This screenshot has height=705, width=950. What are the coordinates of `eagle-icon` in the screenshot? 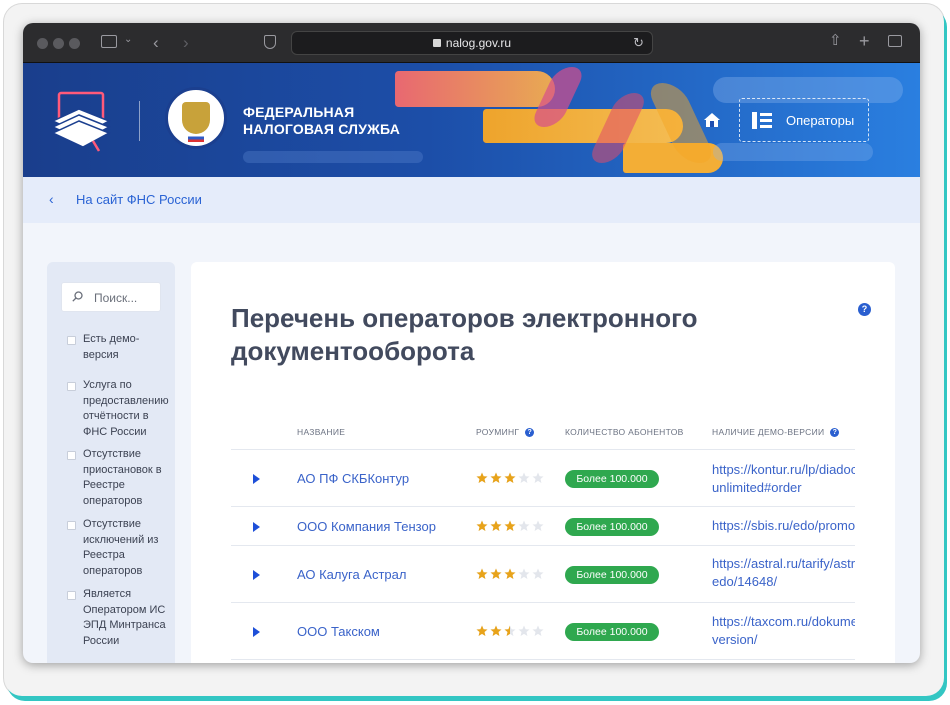 It's located at (196, 118).